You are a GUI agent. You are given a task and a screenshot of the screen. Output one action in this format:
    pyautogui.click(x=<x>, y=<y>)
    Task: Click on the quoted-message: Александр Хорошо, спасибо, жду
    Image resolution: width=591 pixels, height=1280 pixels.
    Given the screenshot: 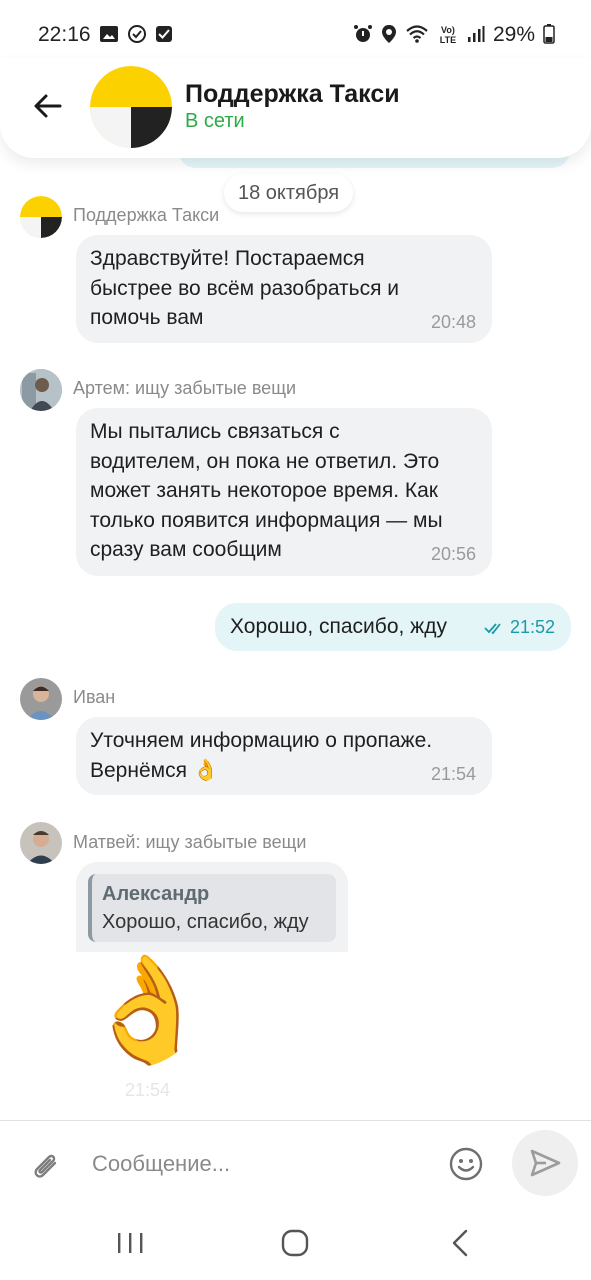 What is the action you would take?
    pyautogui.click(x=212, y=908)
    